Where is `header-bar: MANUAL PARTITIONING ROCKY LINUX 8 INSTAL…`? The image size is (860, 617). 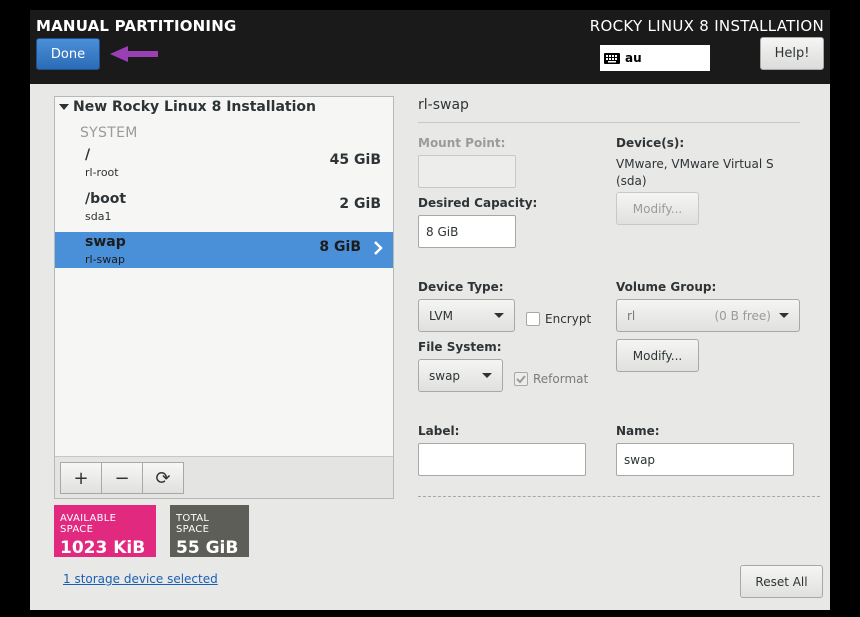 header-bar: MANUAL PARTITIONING ROCKY LINUX 8 INSTAL… is located at coordinates (430, 47).